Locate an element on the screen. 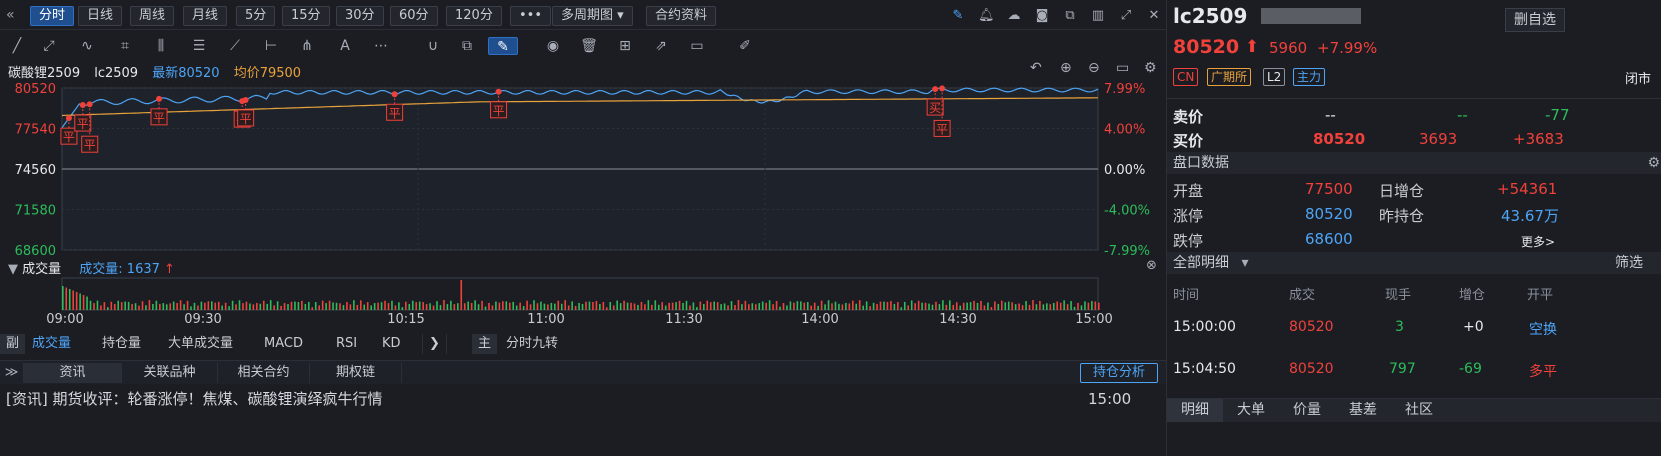 This screenshot has height=456, width=1661. ray-tool-icon: ⤢ is located at coordinates (49, 46).